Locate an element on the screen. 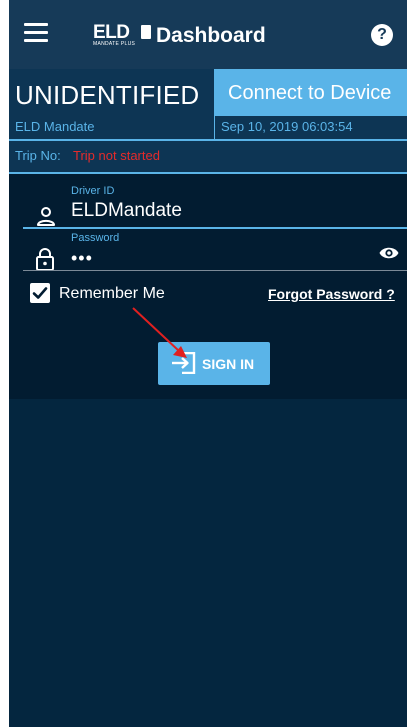  remember-me-label: Remember Me is located at coordinates (112, 294).